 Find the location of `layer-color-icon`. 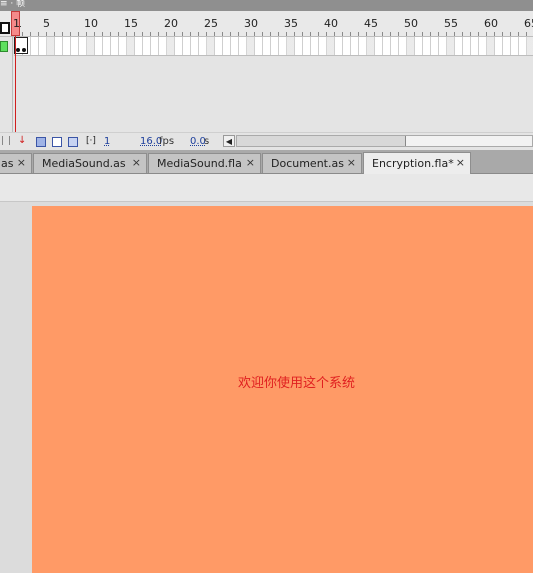

layer-color-icon is located at coordinates (4, 46).